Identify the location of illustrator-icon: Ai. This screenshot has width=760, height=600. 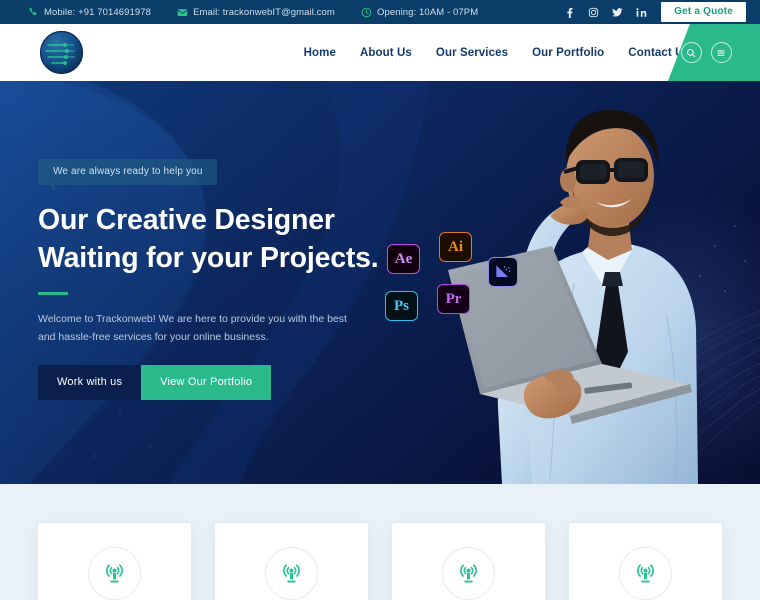
(455, 247).